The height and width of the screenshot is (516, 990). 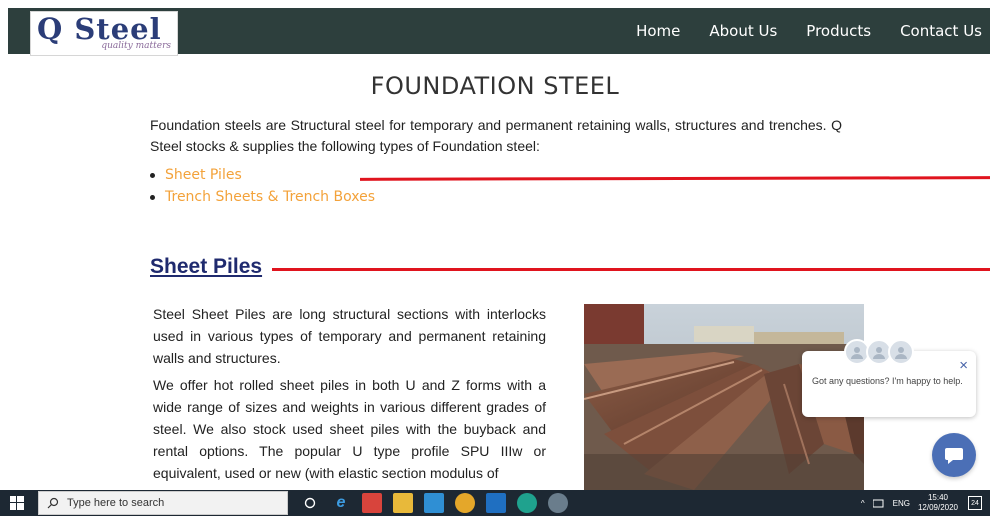 What do you see at coordinates (262, 175) in the screenshot?
I see `list-item: Sheet Piles` at bounding box center [262, 175].